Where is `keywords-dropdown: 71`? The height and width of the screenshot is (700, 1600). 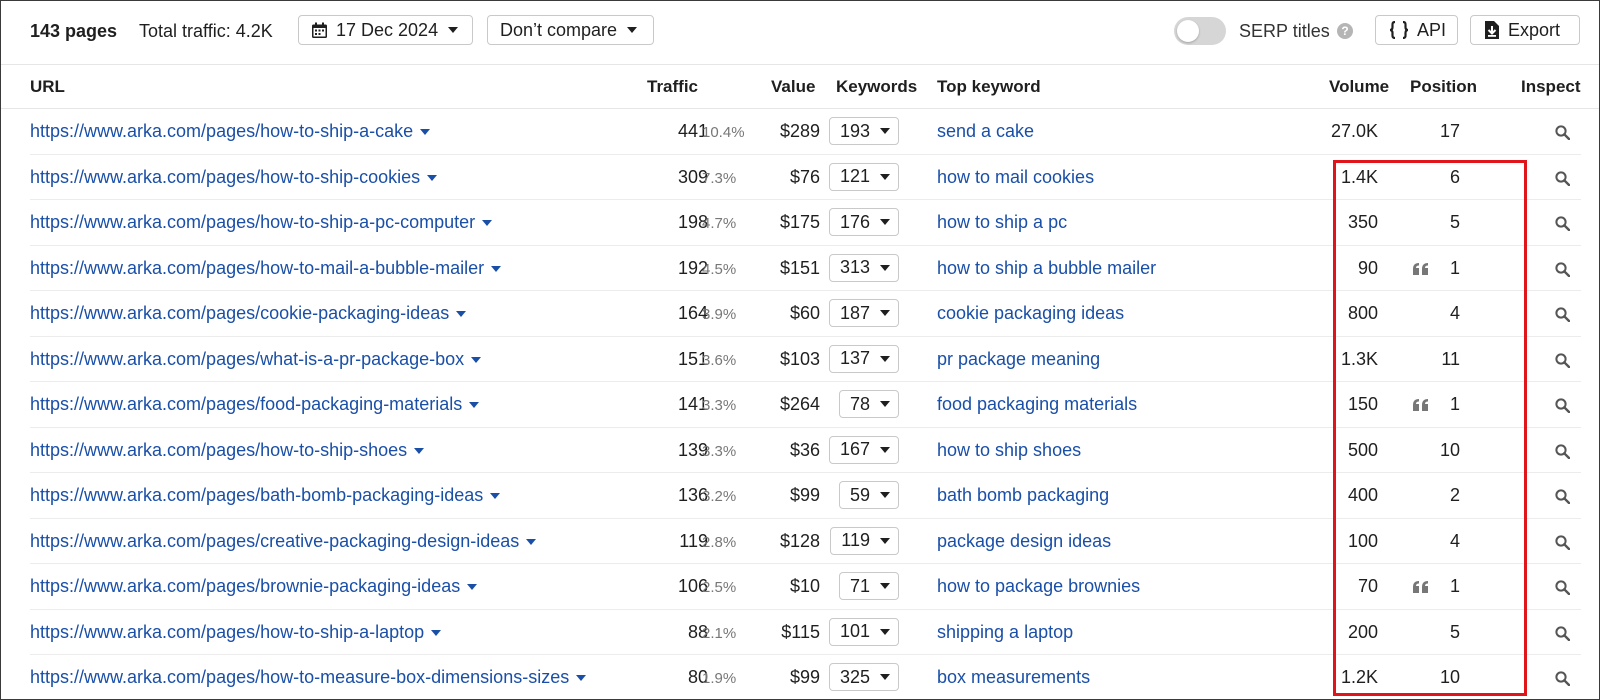
keywords-dropdown: 71 is located at coordinates (868, 586).